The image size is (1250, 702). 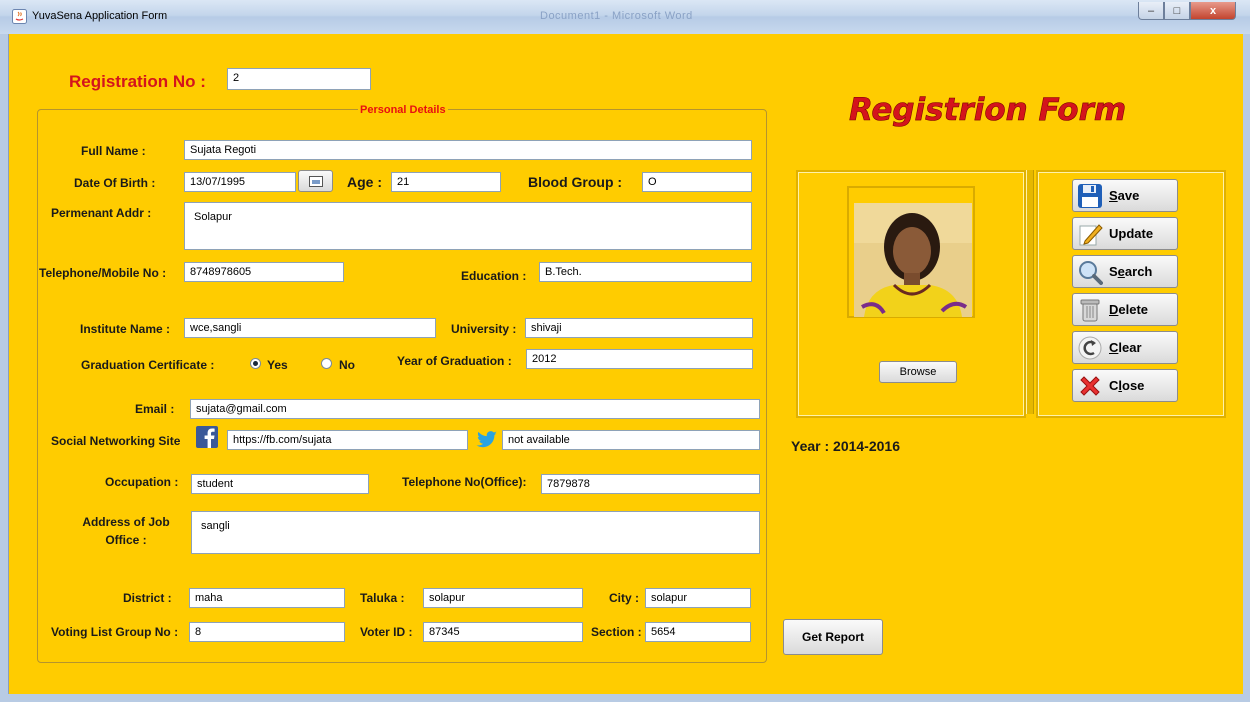 What do you see at coordinates (147, 598) in the screenshot?
I see `district-label: District :` at bounding box center [147, 598].